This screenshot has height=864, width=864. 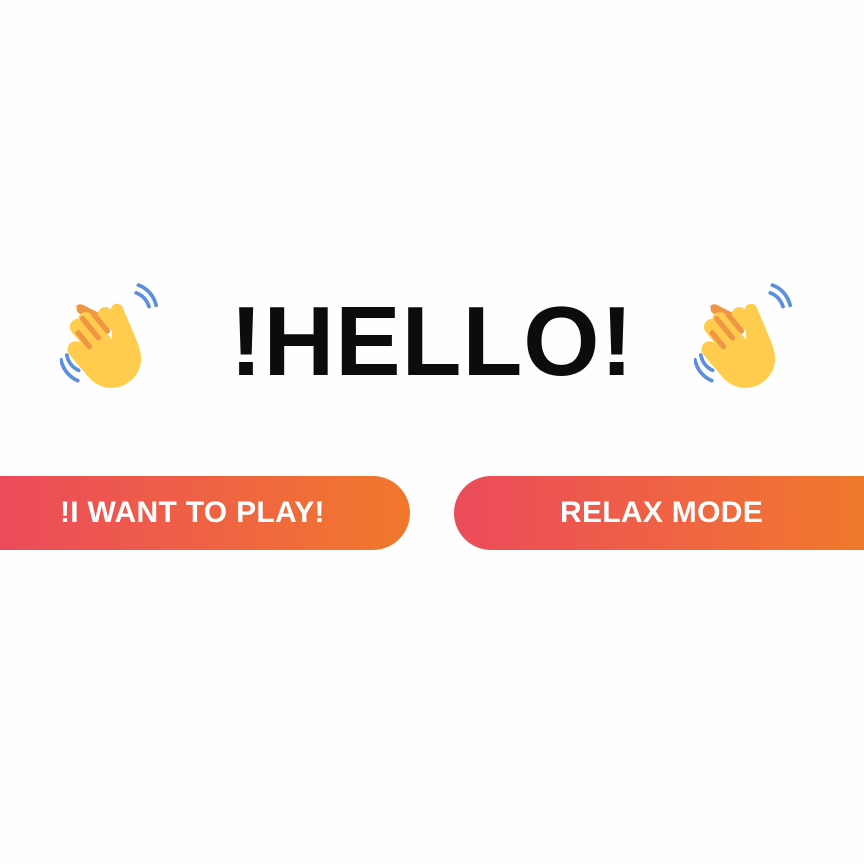 What do you see at coordinates (662, 512) in the screenshot?
I see `relax-mode-button-label: RELAX MODE` at bounding box center [662, 512].